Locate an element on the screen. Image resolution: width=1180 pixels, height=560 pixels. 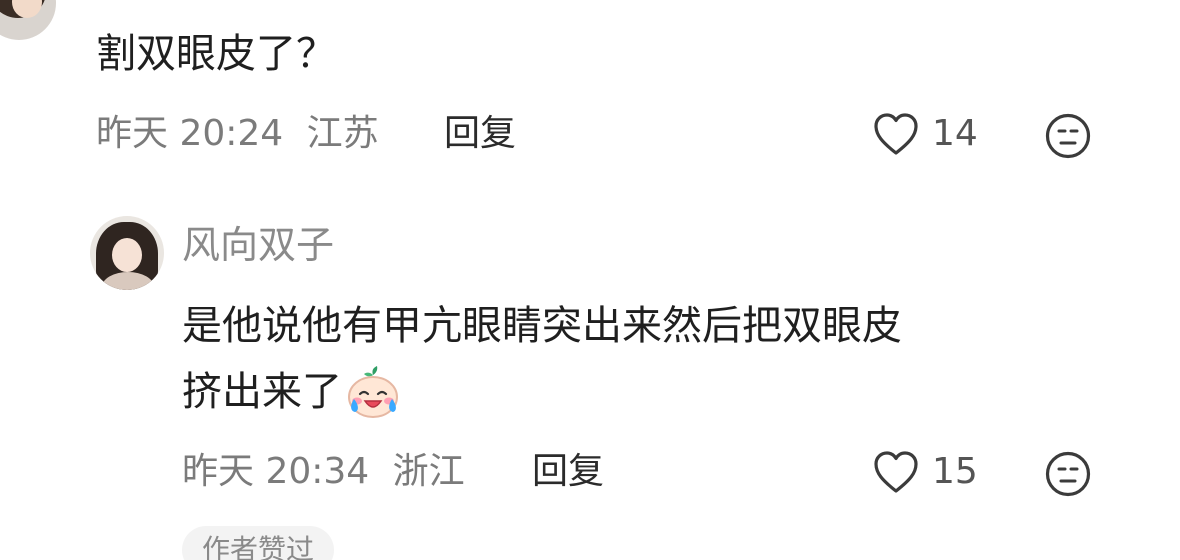
reply-text-line2: 挤出来了 is located at coordinates (292, 392).